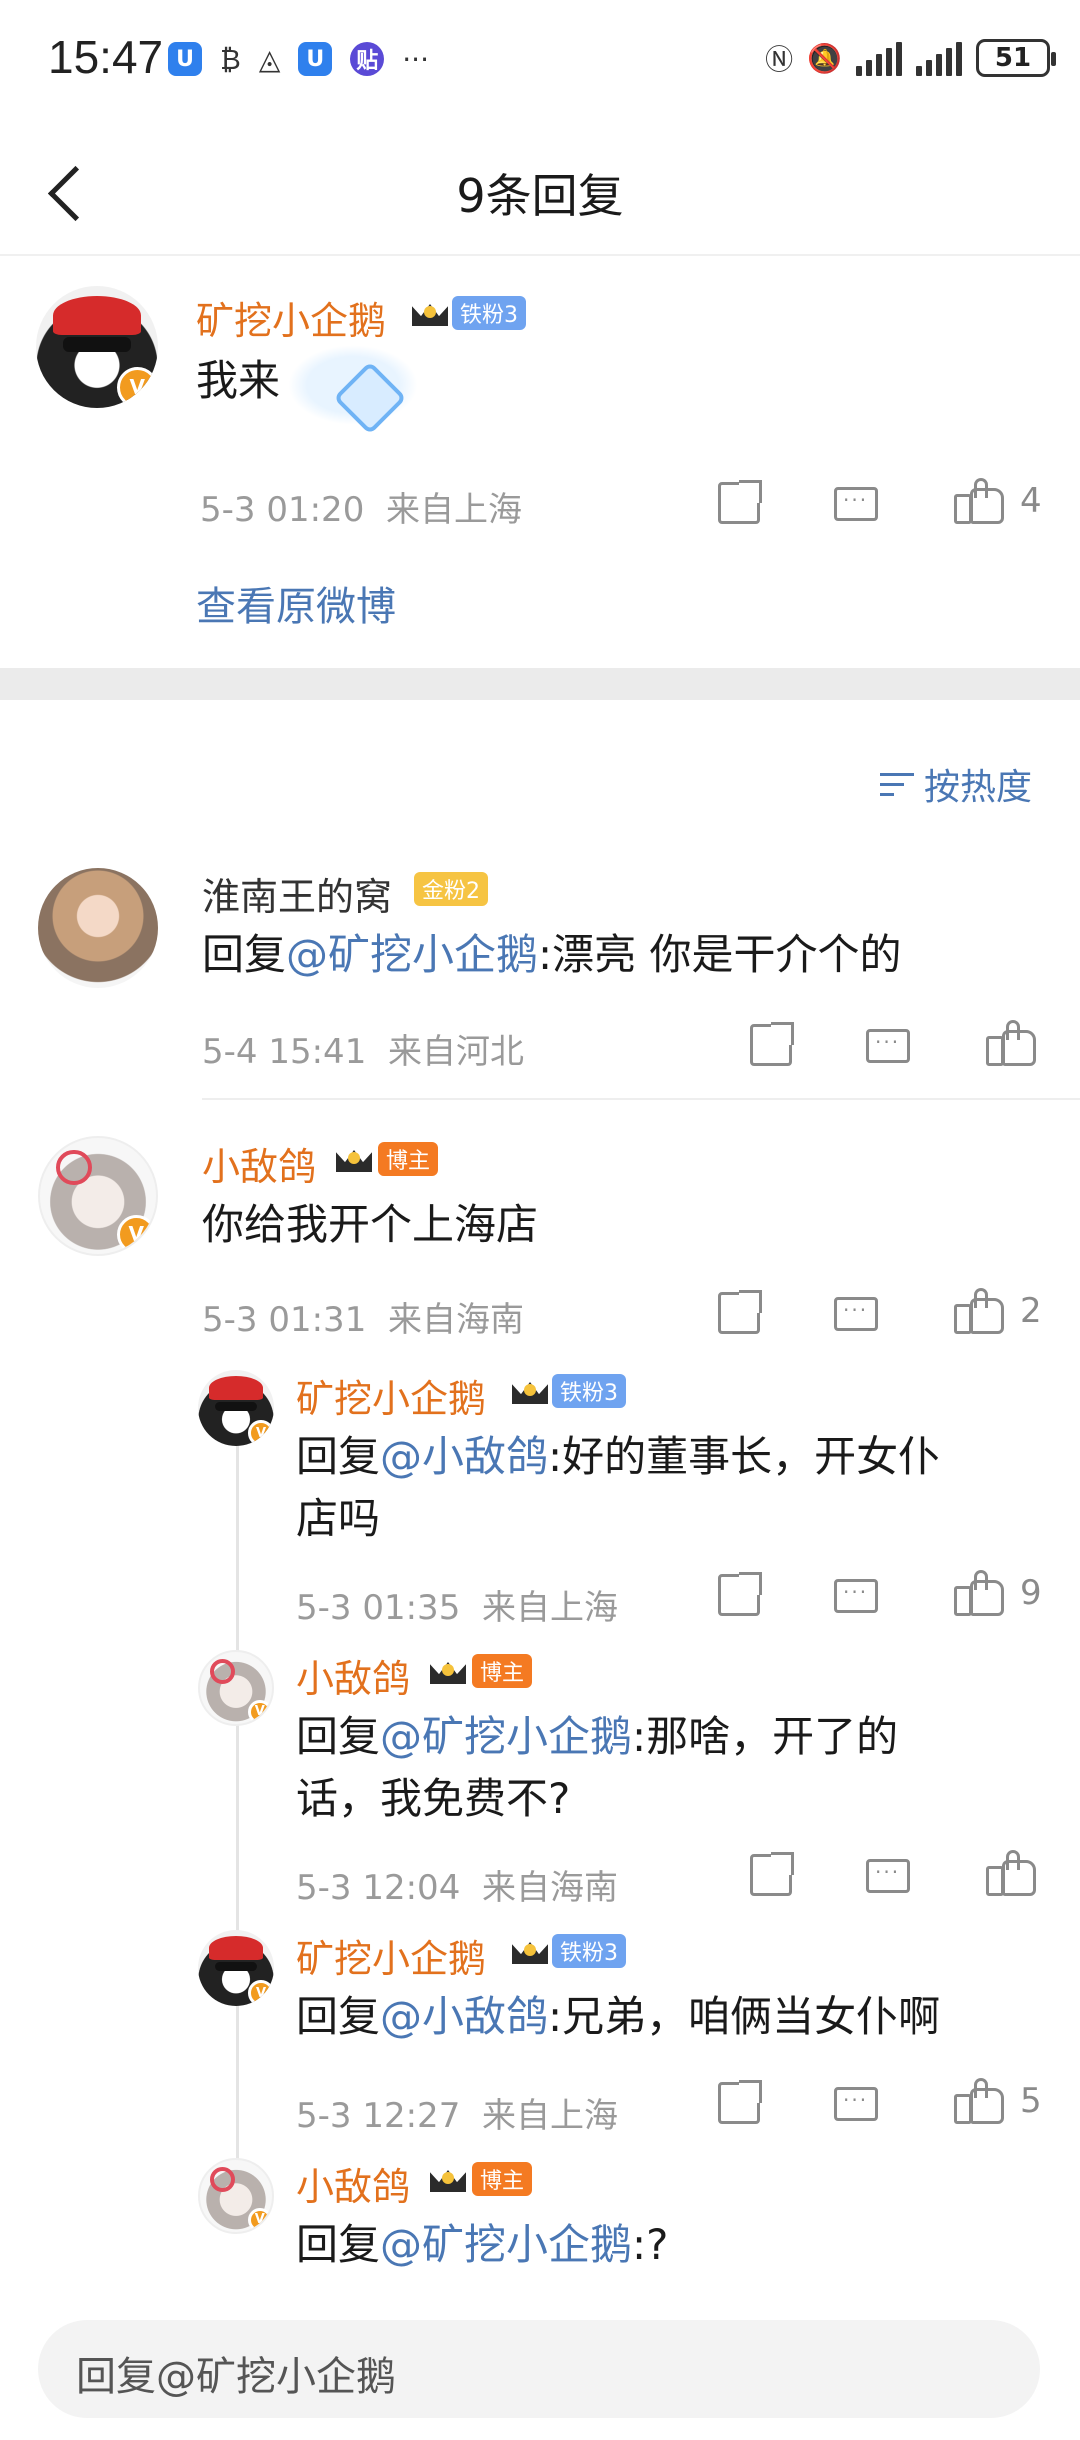 The height and width of the screenshot is (2440, 1080). What do you see at coordinates (720, 954) in the screenshot?
I see `reply-body: :漂亮 你是干介个的` at bounding box center [720, 954].